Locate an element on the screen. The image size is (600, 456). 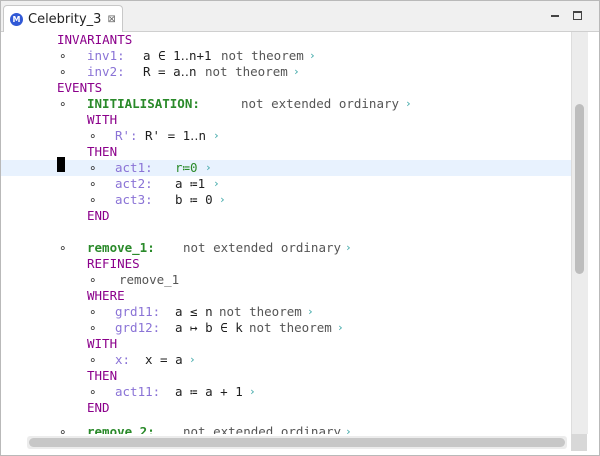
editor-line: ∘ INITIALISATION: not extended ordinary › is located at coordinates (286, 104).